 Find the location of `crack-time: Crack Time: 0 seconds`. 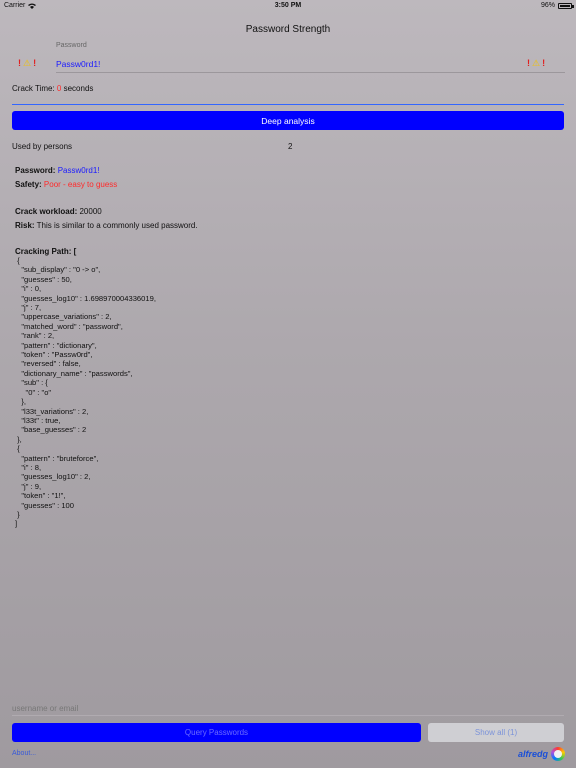

crack-time: Crack Time: 0 seconds is located at coordinates (52, 88).